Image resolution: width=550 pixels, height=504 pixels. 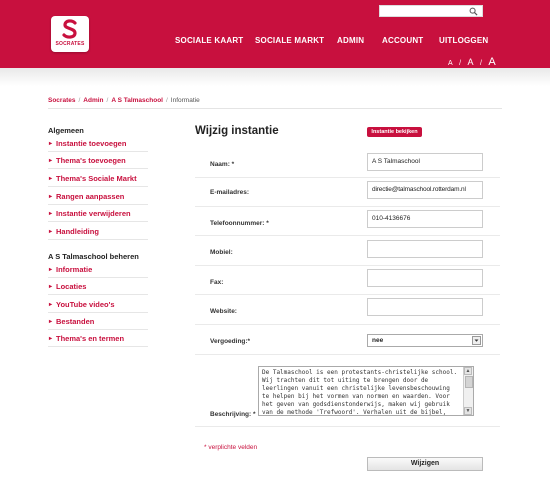 What do you see at coordinates (468, 371) in the screenshot?
I see `scroll-up-icon: ▲` at bounding box center [468, 371].